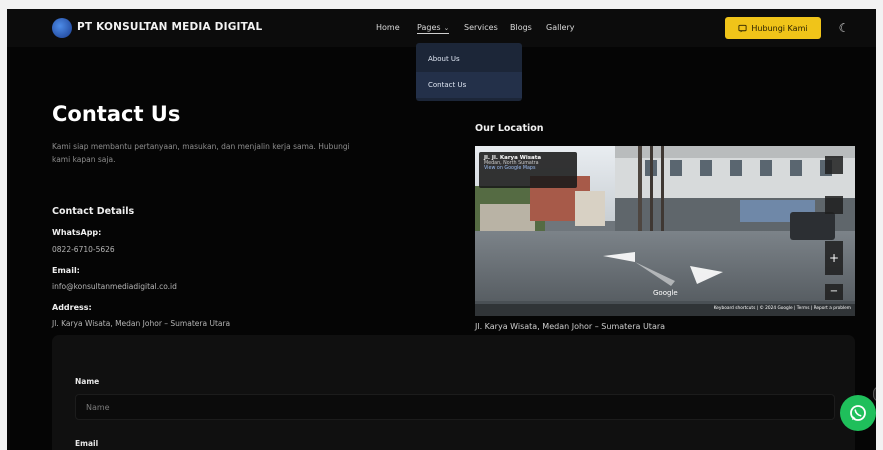 This screenshot has width=883, height=450. Describe the element at coordinates (779, 28) in the screenshot. I see `cta-label: Hubungi Kami` at that location.